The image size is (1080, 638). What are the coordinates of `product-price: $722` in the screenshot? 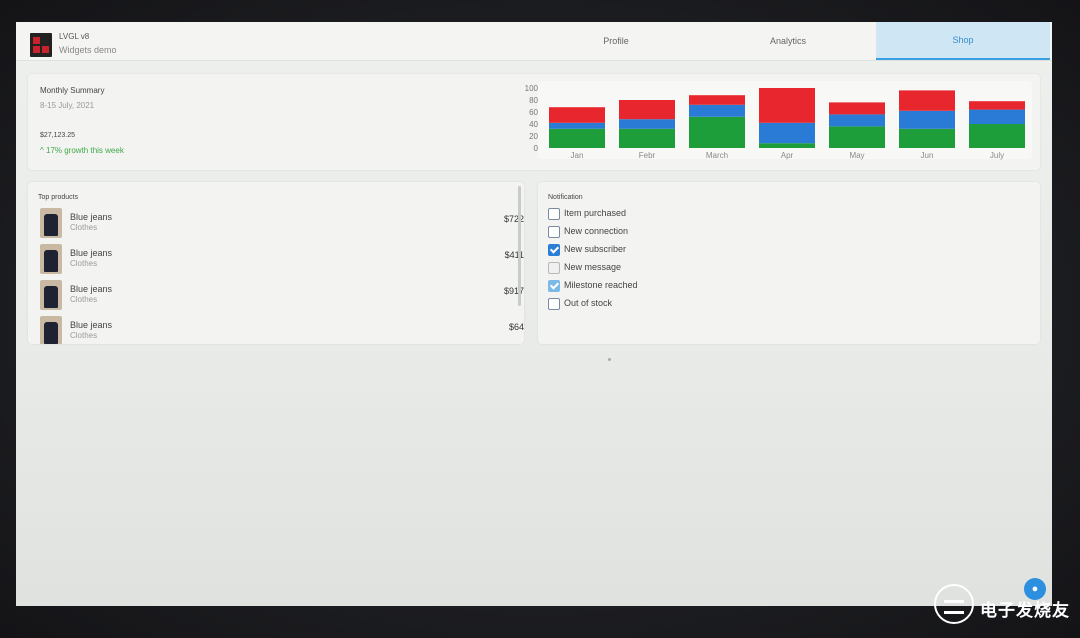 It's located at (513, 219).